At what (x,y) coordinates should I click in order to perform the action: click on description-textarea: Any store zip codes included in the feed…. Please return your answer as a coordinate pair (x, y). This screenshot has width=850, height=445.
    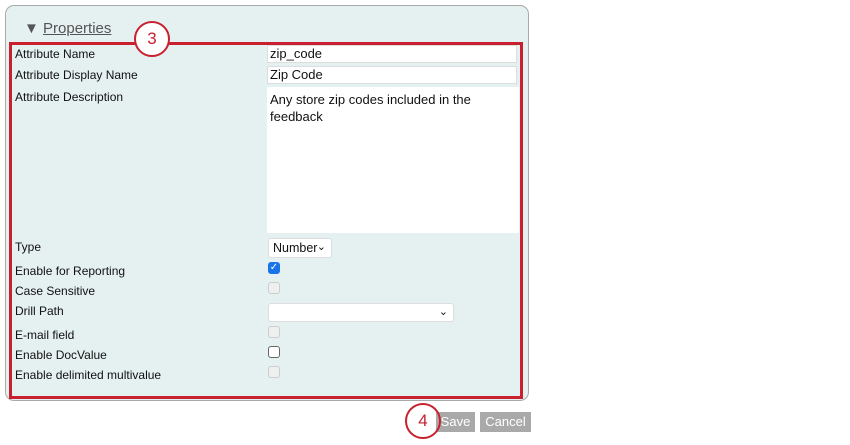
    Looking at the image, I should click on (393, 160).